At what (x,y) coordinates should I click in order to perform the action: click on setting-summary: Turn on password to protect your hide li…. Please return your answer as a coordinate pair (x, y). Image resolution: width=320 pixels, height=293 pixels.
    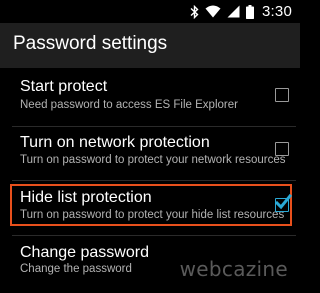
    Looking at the image, I should click on (152, 215).